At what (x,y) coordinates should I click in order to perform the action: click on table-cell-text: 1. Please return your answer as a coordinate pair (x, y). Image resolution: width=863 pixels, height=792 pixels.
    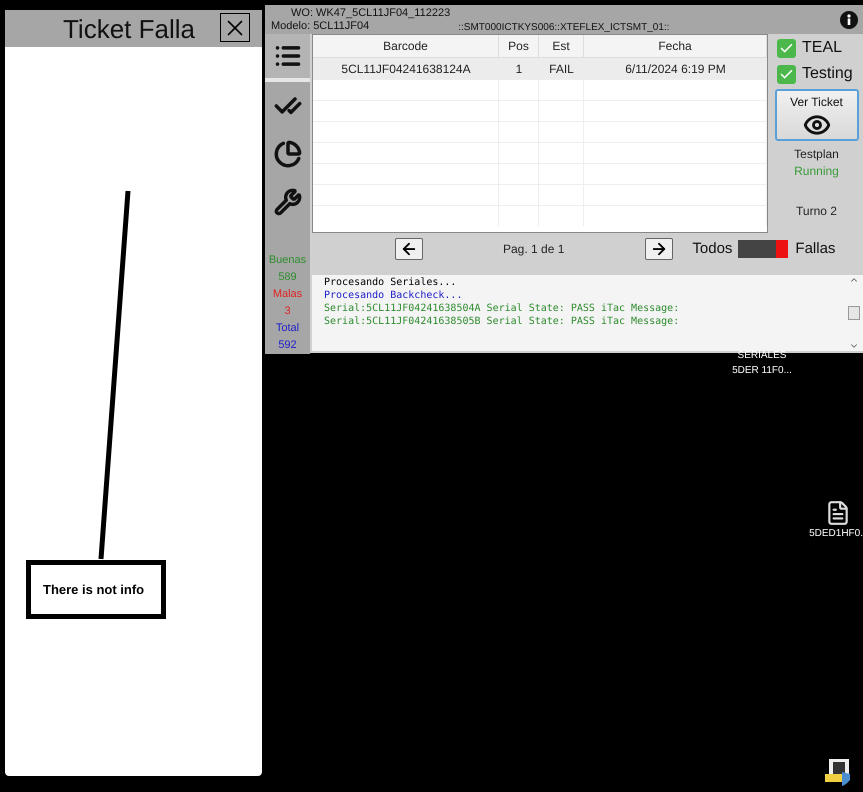
    Looking at the image, I should click on (519, 69).